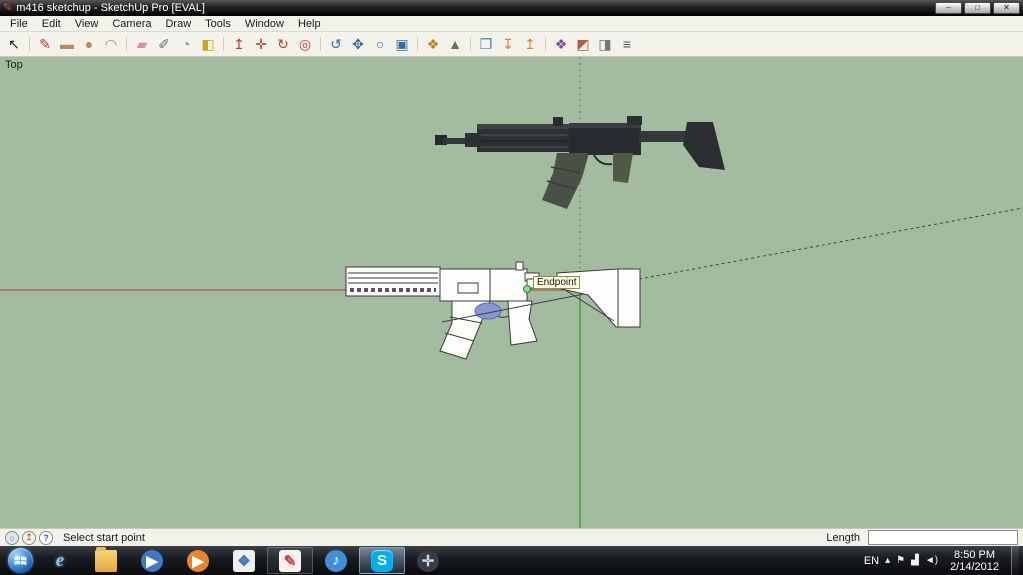 Image resolution: width=1023 pixels, height=575 pixels. Describe the element at coordinates (558, 44) in the screenshot. I see `components-tool: ❖` at that location.